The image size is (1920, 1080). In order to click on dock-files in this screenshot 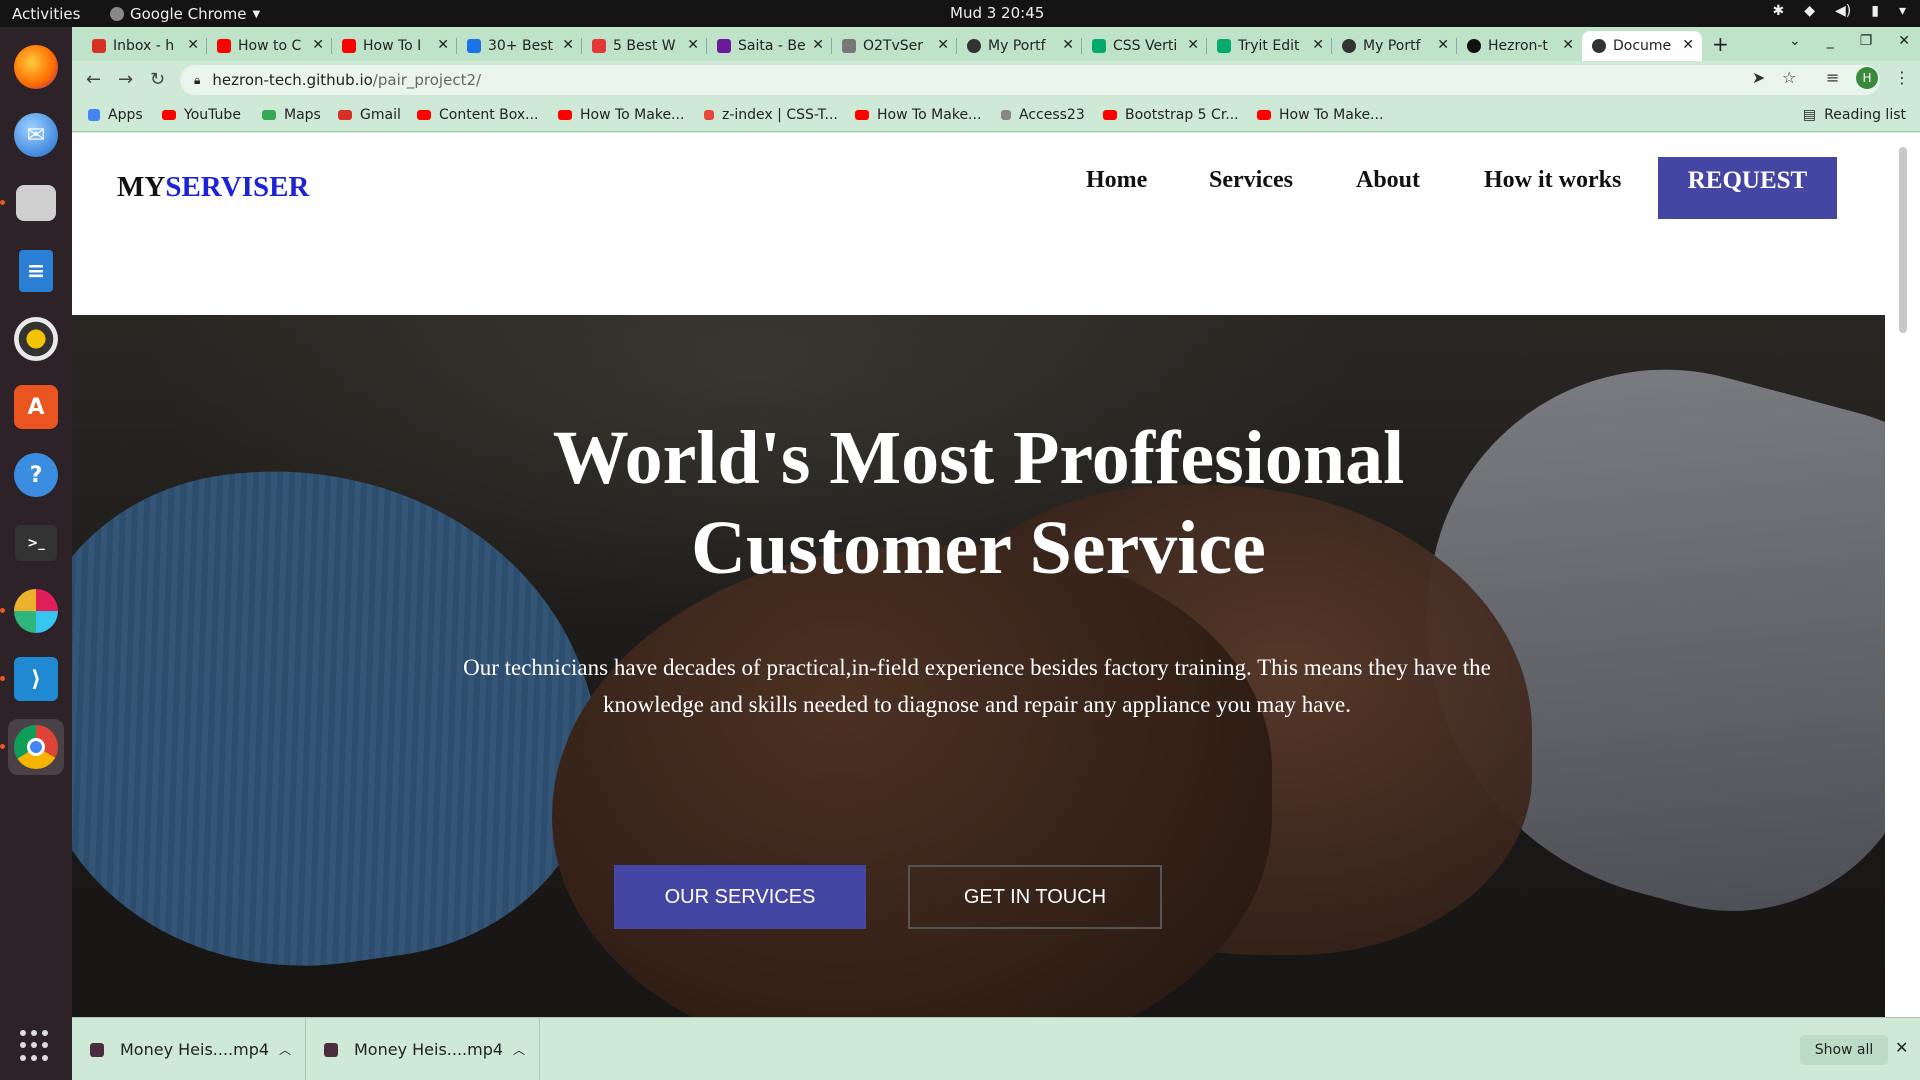, I will do `click(32, 203)`.